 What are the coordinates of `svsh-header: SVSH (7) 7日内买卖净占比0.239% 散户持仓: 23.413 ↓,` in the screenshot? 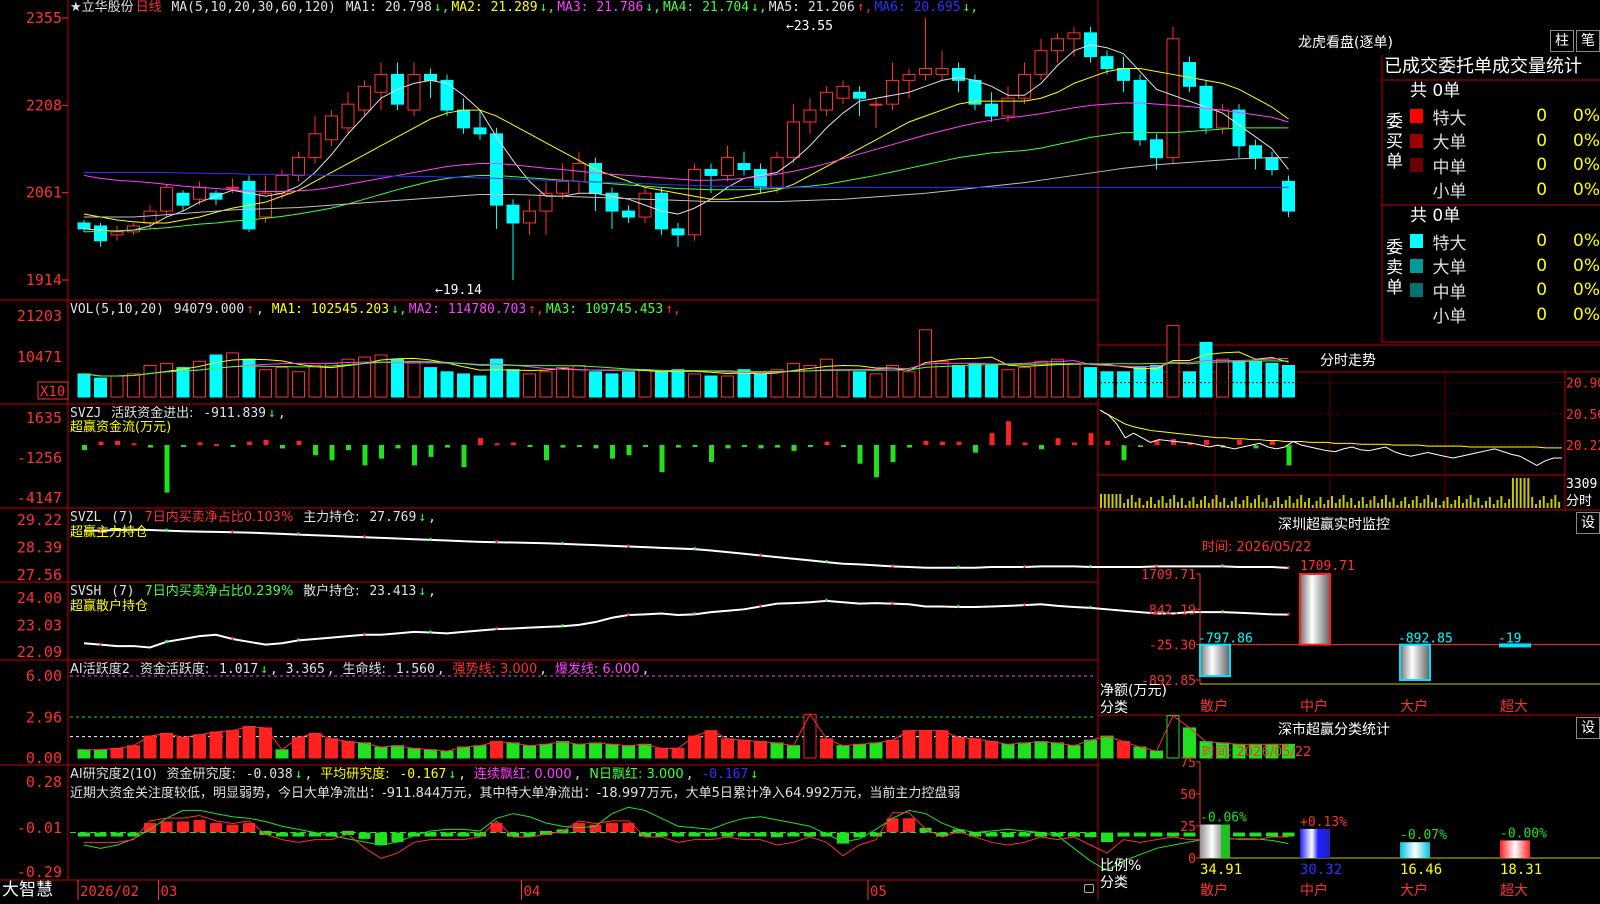 It's located at (253, 591).